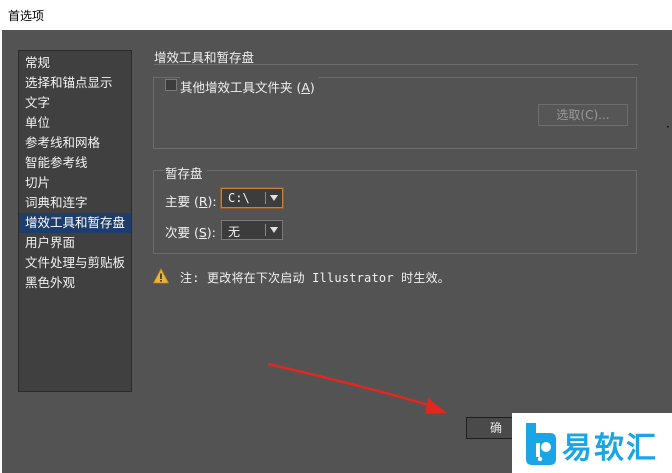 The width and height of the screenshot is (672, 473). I want to click on window-title: 首选项, so click(26, 16).